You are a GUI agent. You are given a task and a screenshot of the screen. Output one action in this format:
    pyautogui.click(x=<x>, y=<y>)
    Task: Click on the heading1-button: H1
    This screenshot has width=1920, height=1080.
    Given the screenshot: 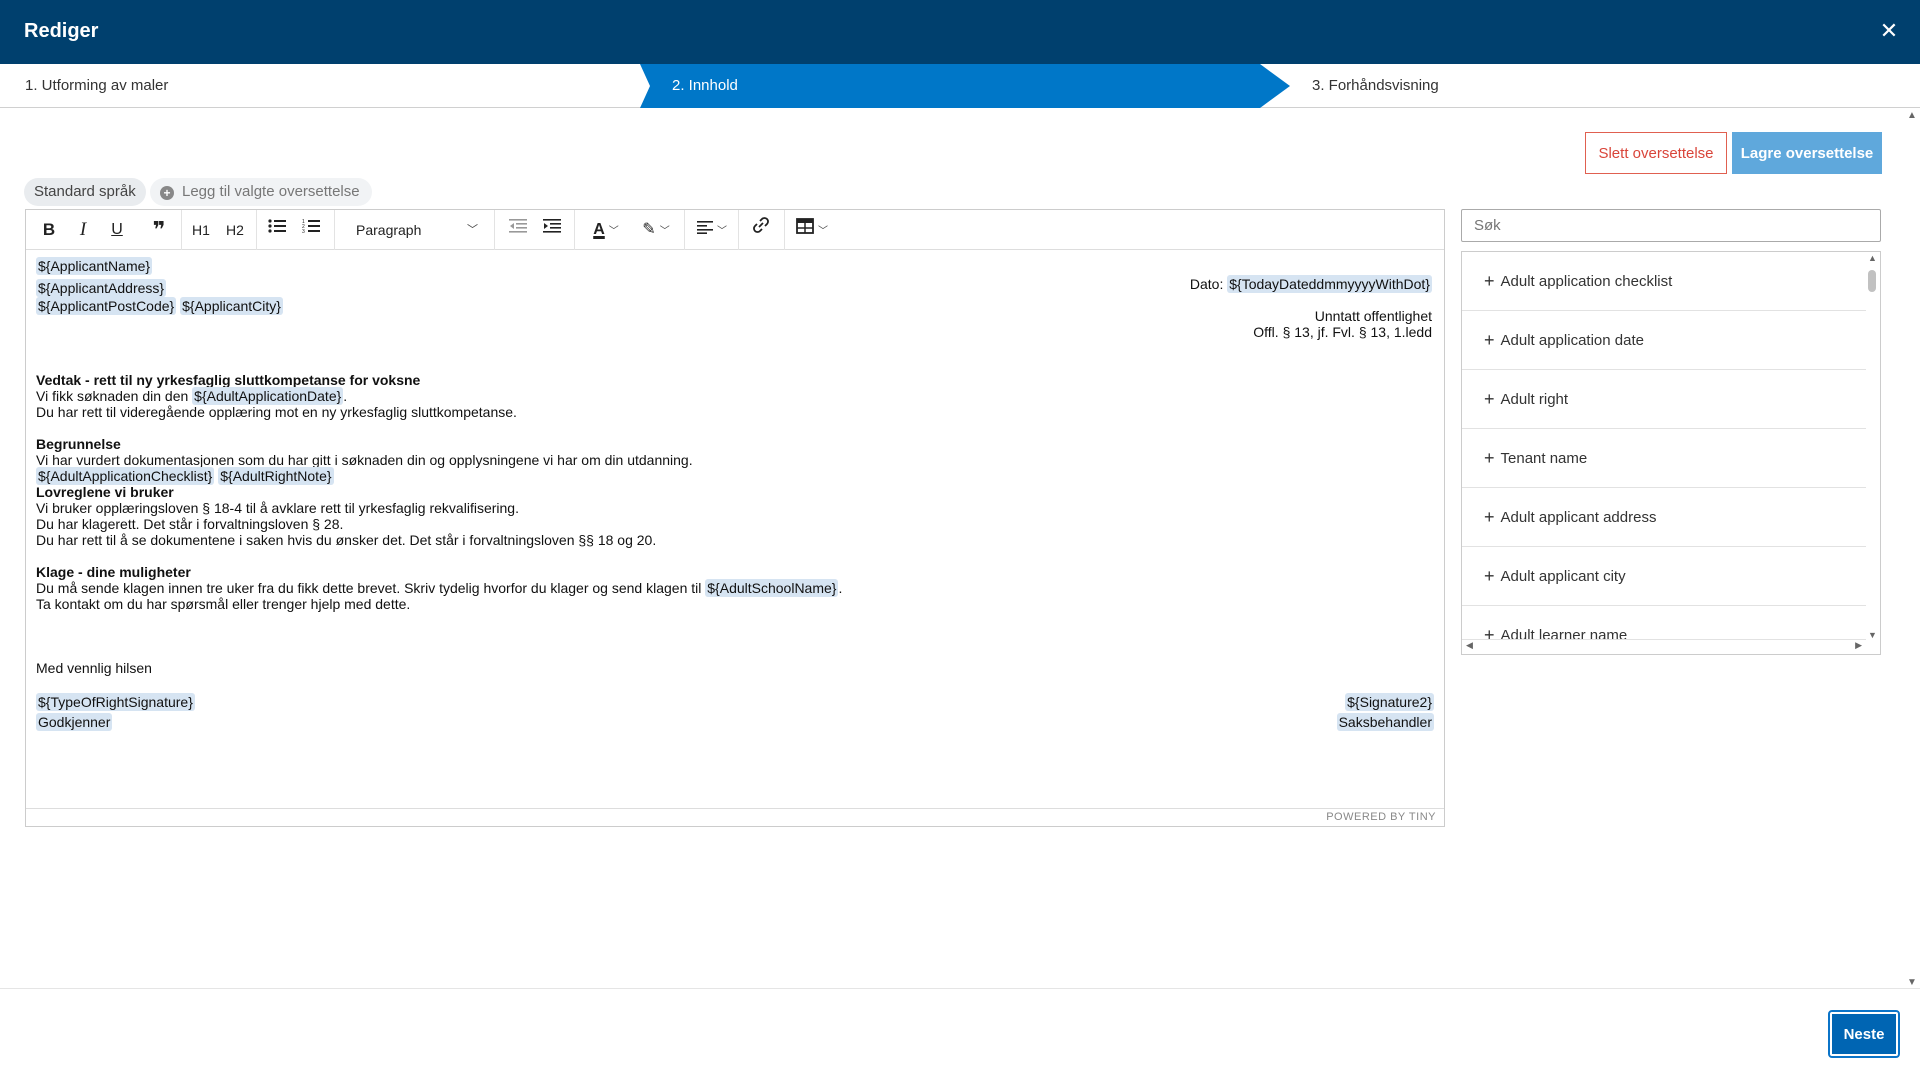 What is the action you would take?
    pyautogui.click(x=201, y=230)
    